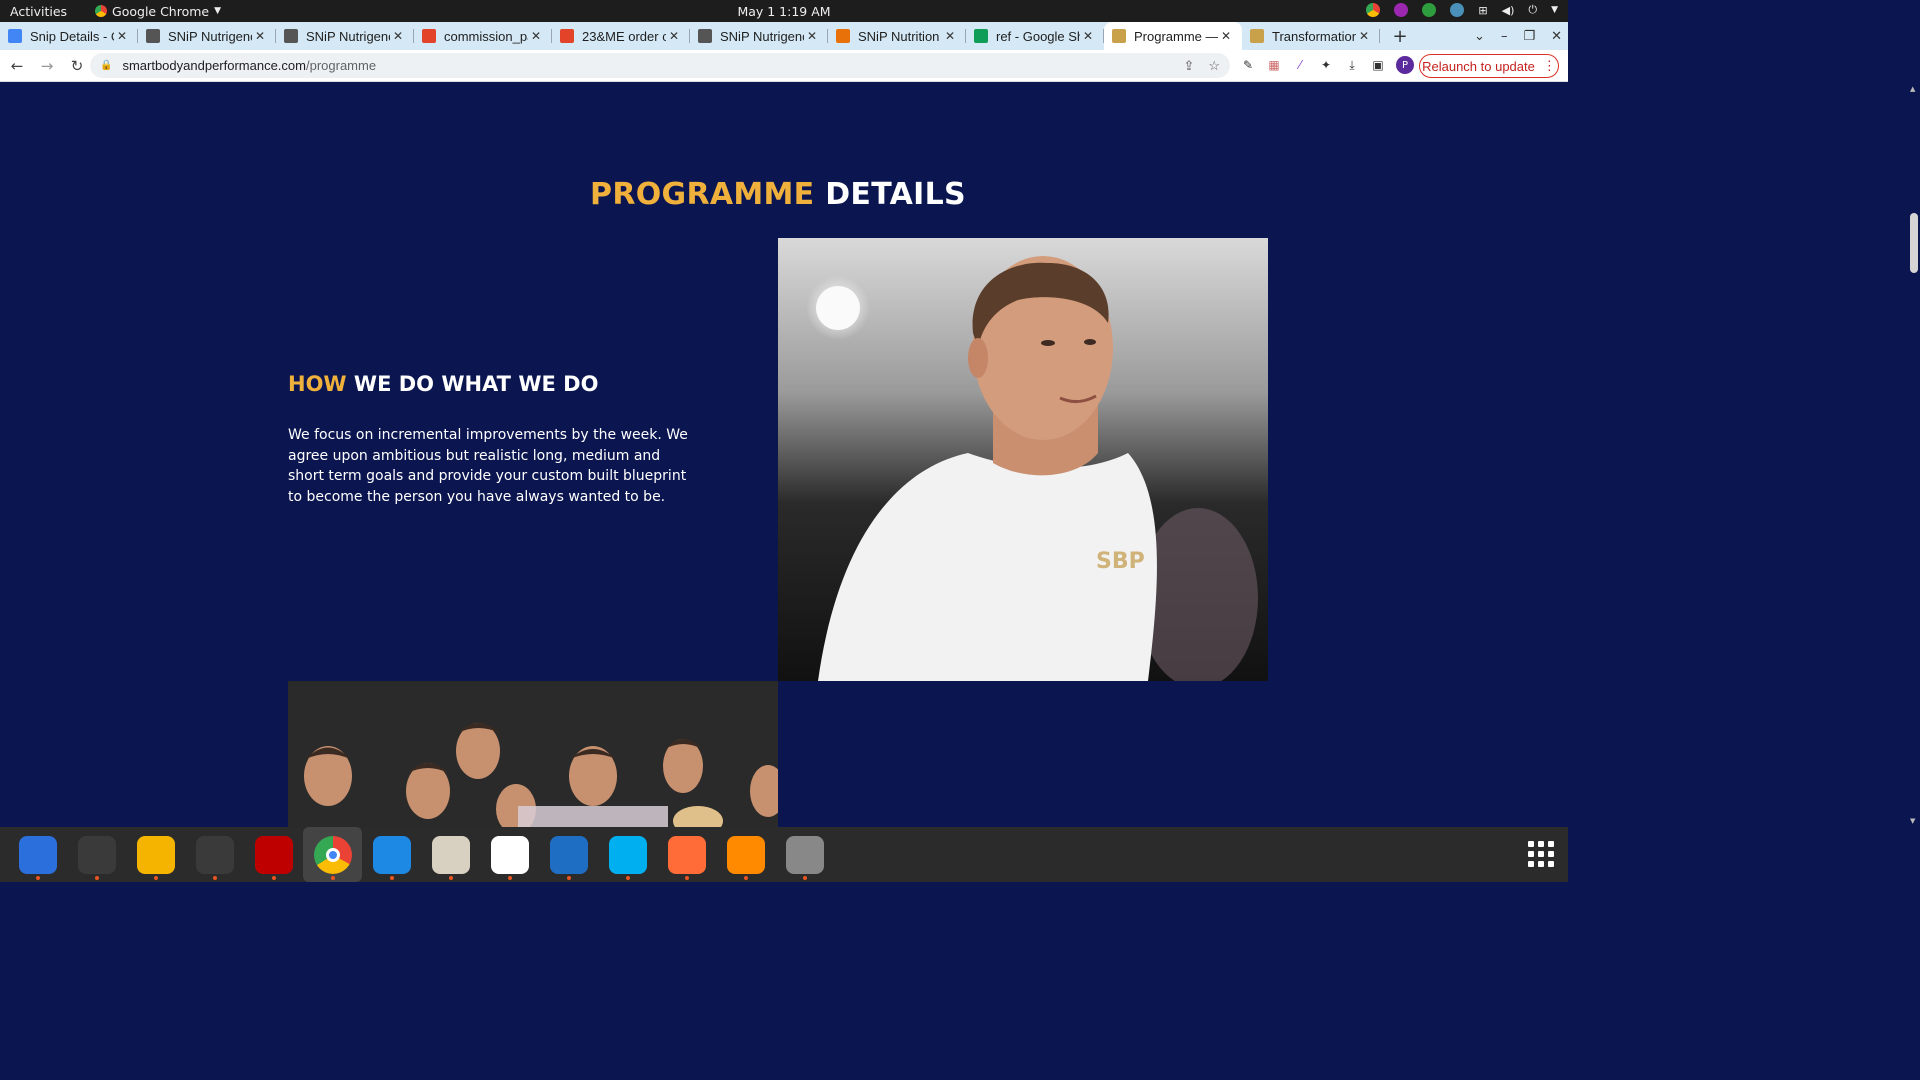 This screenshot has width=1920, height=1080. Describe the element at coordinates (38, 11) in the screenshot. I see `activities-button: Activities` at that location.